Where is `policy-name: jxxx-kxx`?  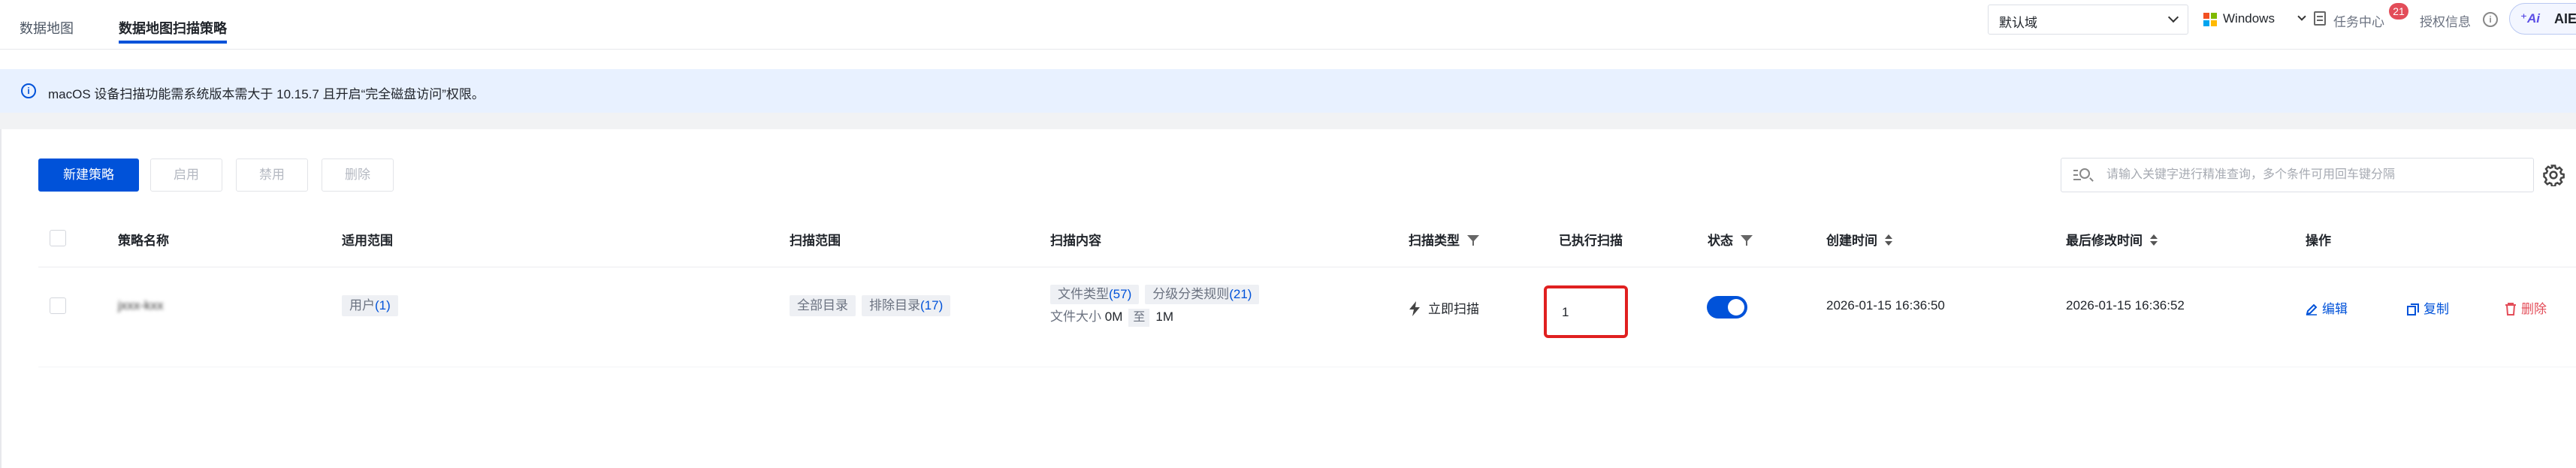
policy-name: jxxx-kxx is located at coordinates (141, 305).